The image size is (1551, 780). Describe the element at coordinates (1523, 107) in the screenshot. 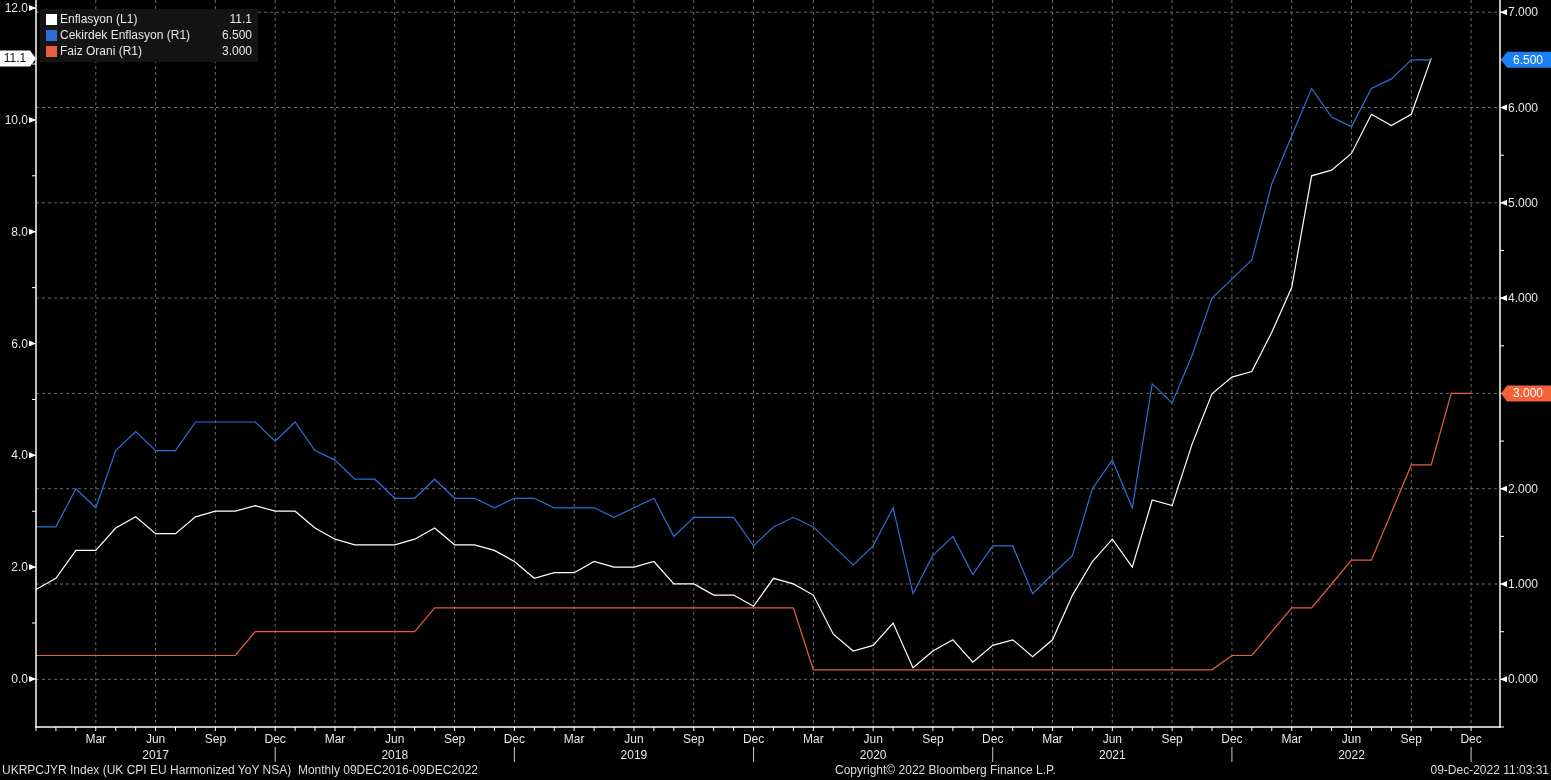

I see `axis-label: 6.000` at that location.